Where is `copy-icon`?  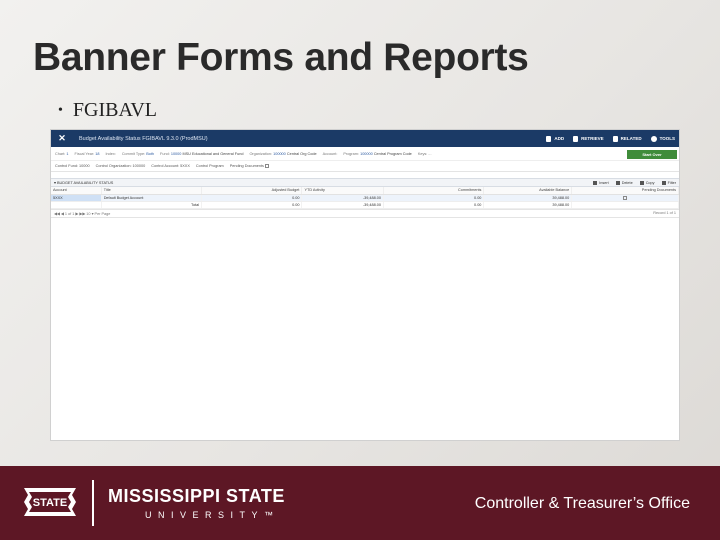
copy-icon is located at coordinates (641, 182).